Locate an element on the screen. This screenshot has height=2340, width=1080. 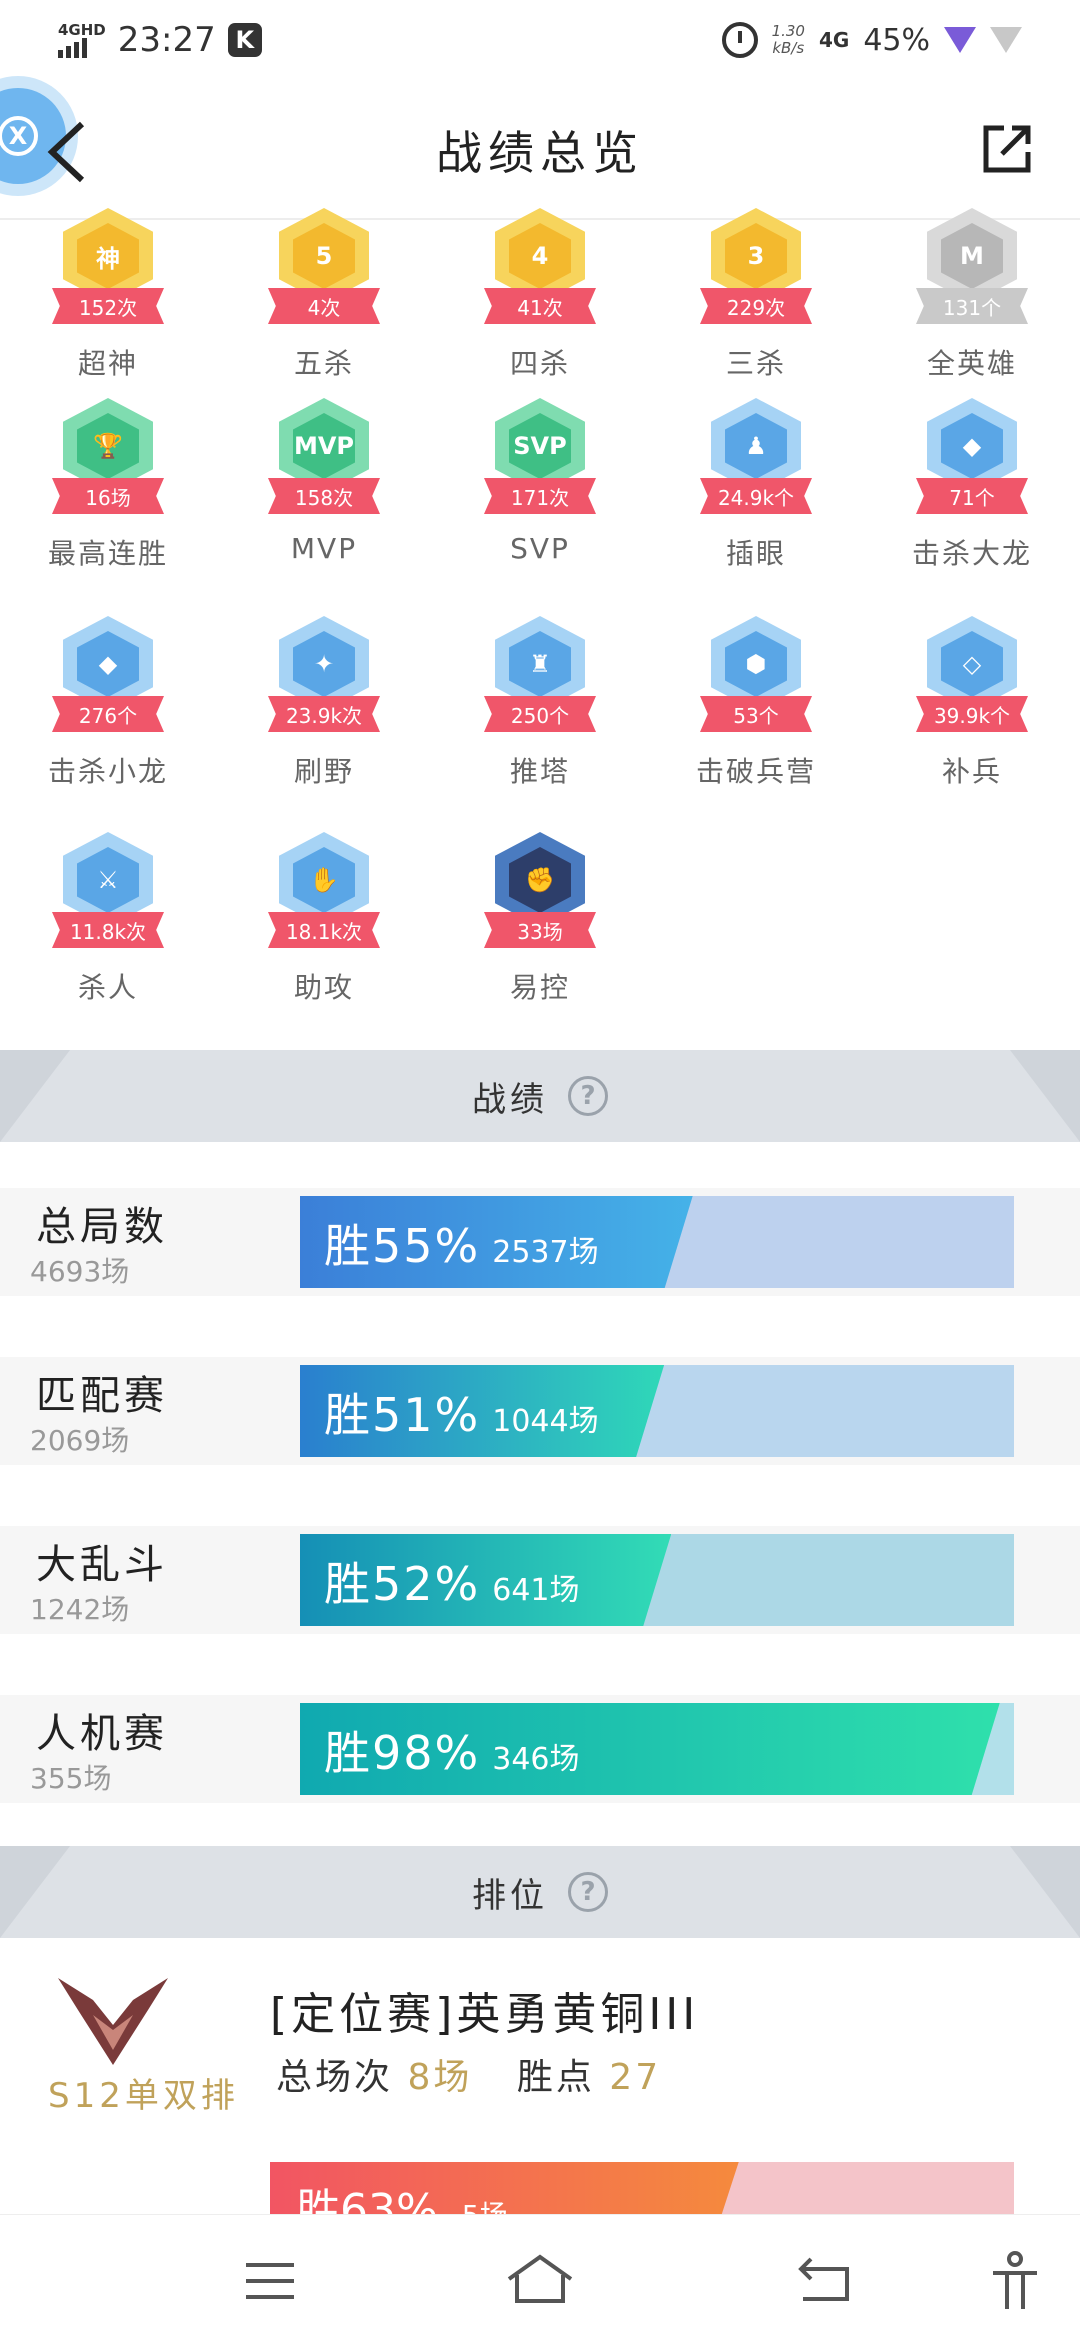
badge-glyph: ♜ is located at coordinates (540, 664).